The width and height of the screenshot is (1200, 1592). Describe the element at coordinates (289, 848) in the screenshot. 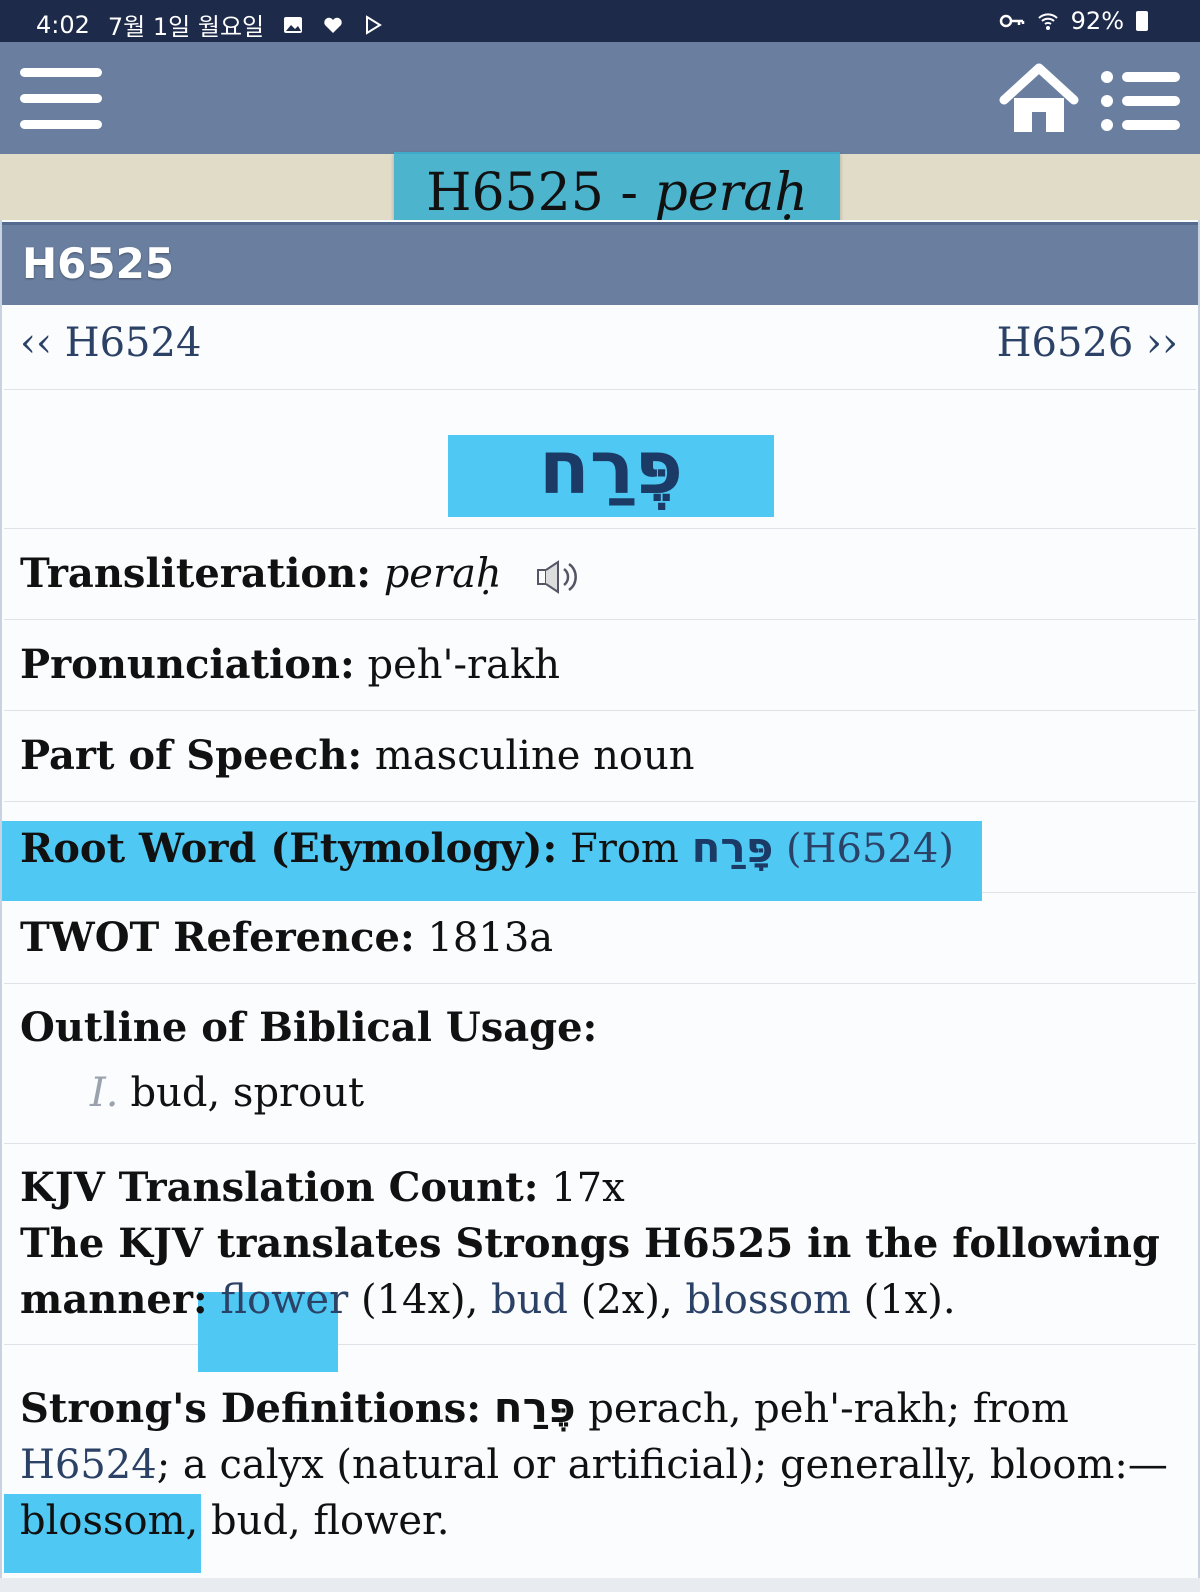

I see `root-word-label: Root Word (Etymology):` at that location.